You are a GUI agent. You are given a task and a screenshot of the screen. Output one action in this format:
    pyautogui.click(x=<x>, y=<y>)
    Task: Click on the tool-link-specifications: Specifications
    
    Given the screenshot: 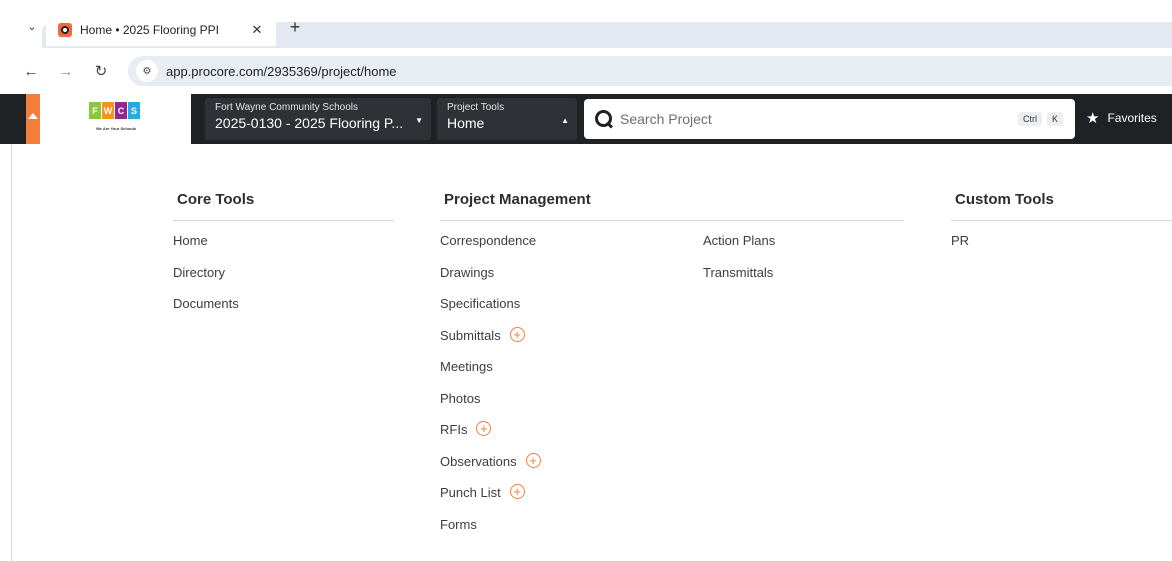 What is the action you would take?
    pyautogui.click(x=490, y=312)
    